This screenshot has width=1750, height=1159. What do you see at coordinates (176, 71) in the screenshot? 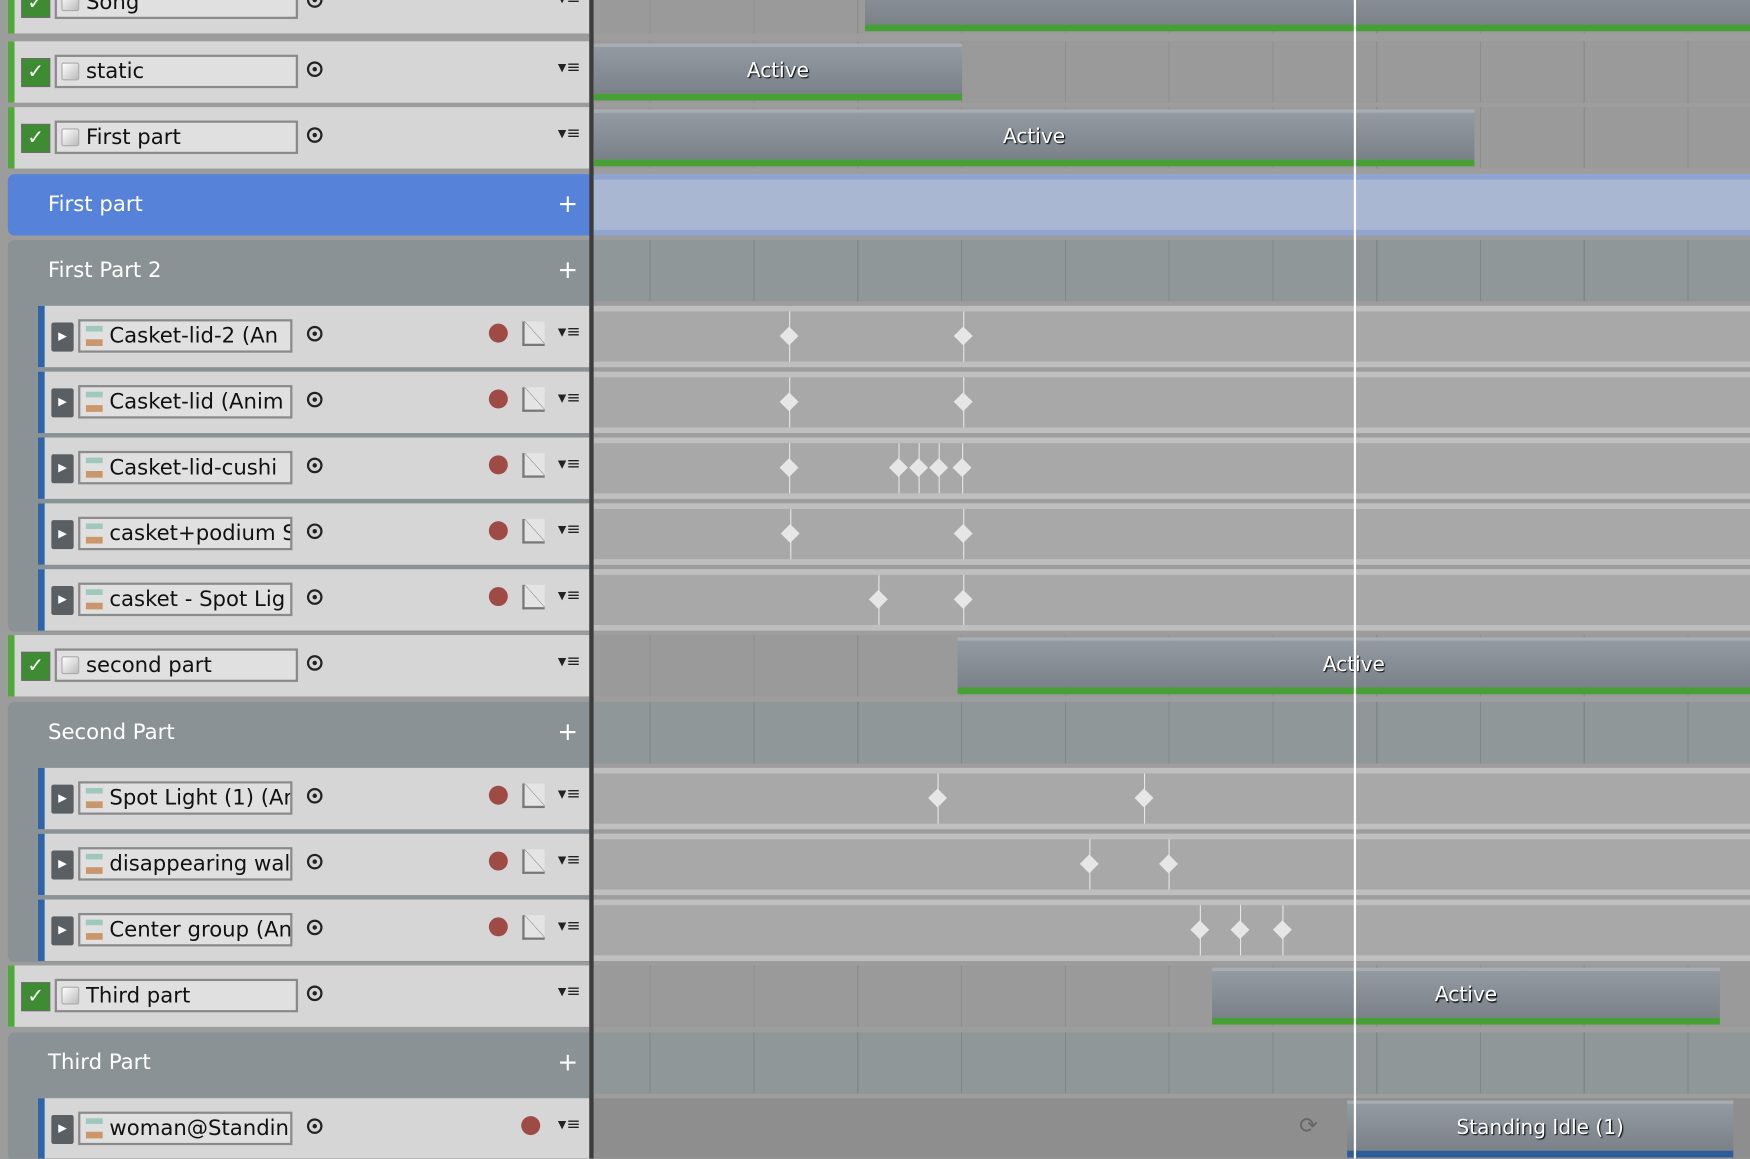
I see `track-object-field: static` at bounding box center [176, 71].